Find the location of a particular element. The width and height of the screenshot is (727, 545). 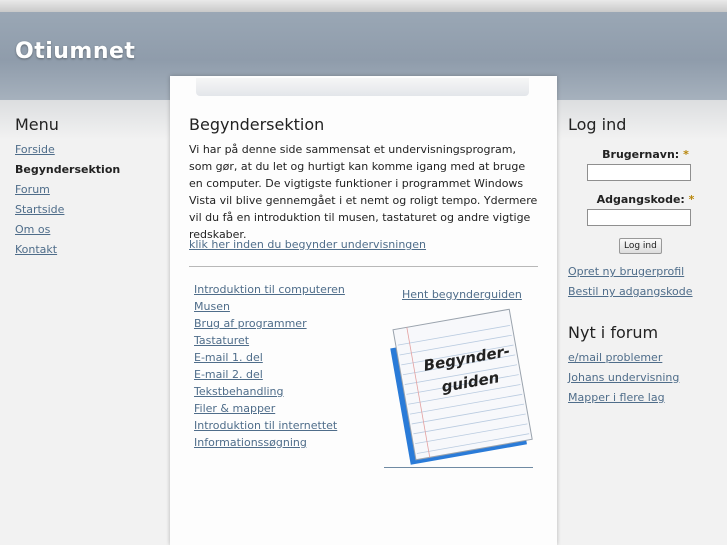

username-label-text: Brugernavn: is located at coordinates (641, 154).